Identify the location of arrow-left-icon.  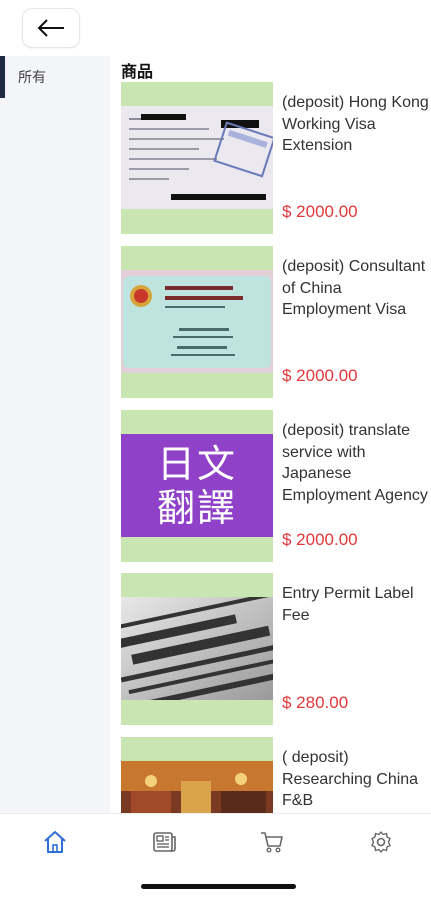
(50, 28).